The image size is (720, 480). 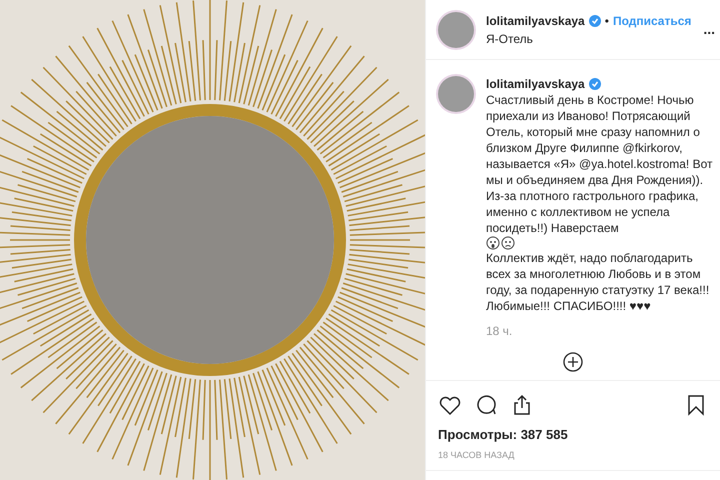 I want to click on caption-text: Коллектив ждёт, надо поблагодарить всех за многолетнюю Любовь и в этом году, за подаренную статуэтку 17 века!!! Любимые!!! СПАСИБО!!!! ♥♥♥, so click(x=598, y=282).